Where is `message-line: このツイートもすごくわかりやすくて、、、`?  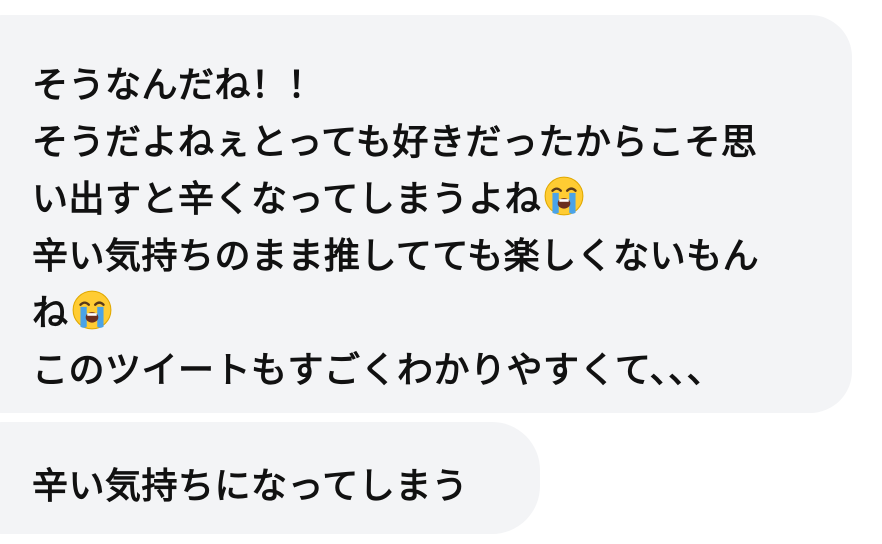 message-line: このツイートもすごくわかりやすくて、、、 is located at coordinates (378, 370).